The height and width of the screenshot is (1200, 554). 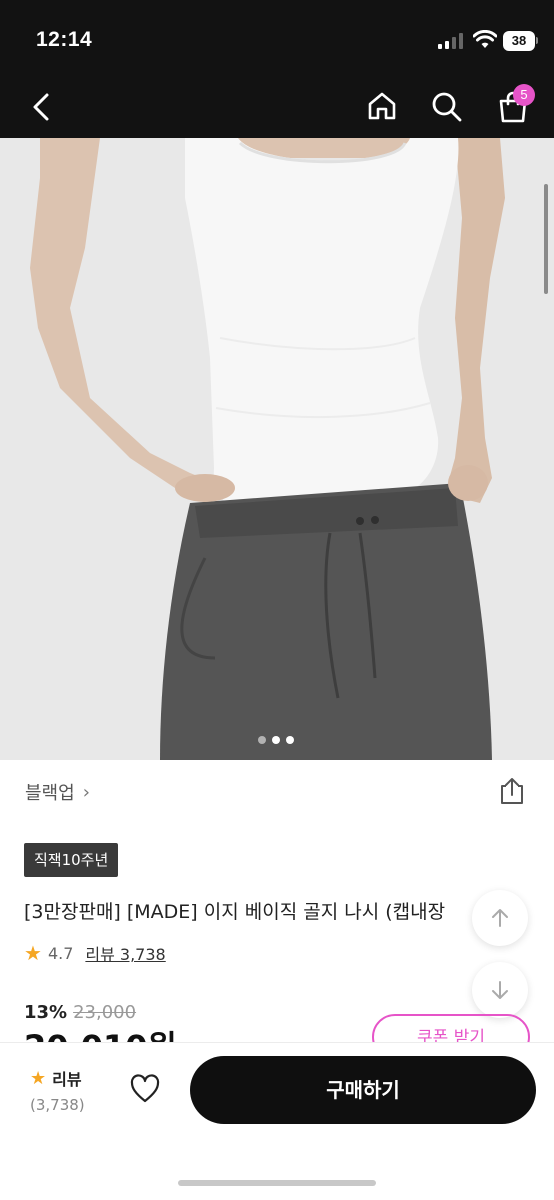 I want to click on signal-icon, so click(x=450, y=41).